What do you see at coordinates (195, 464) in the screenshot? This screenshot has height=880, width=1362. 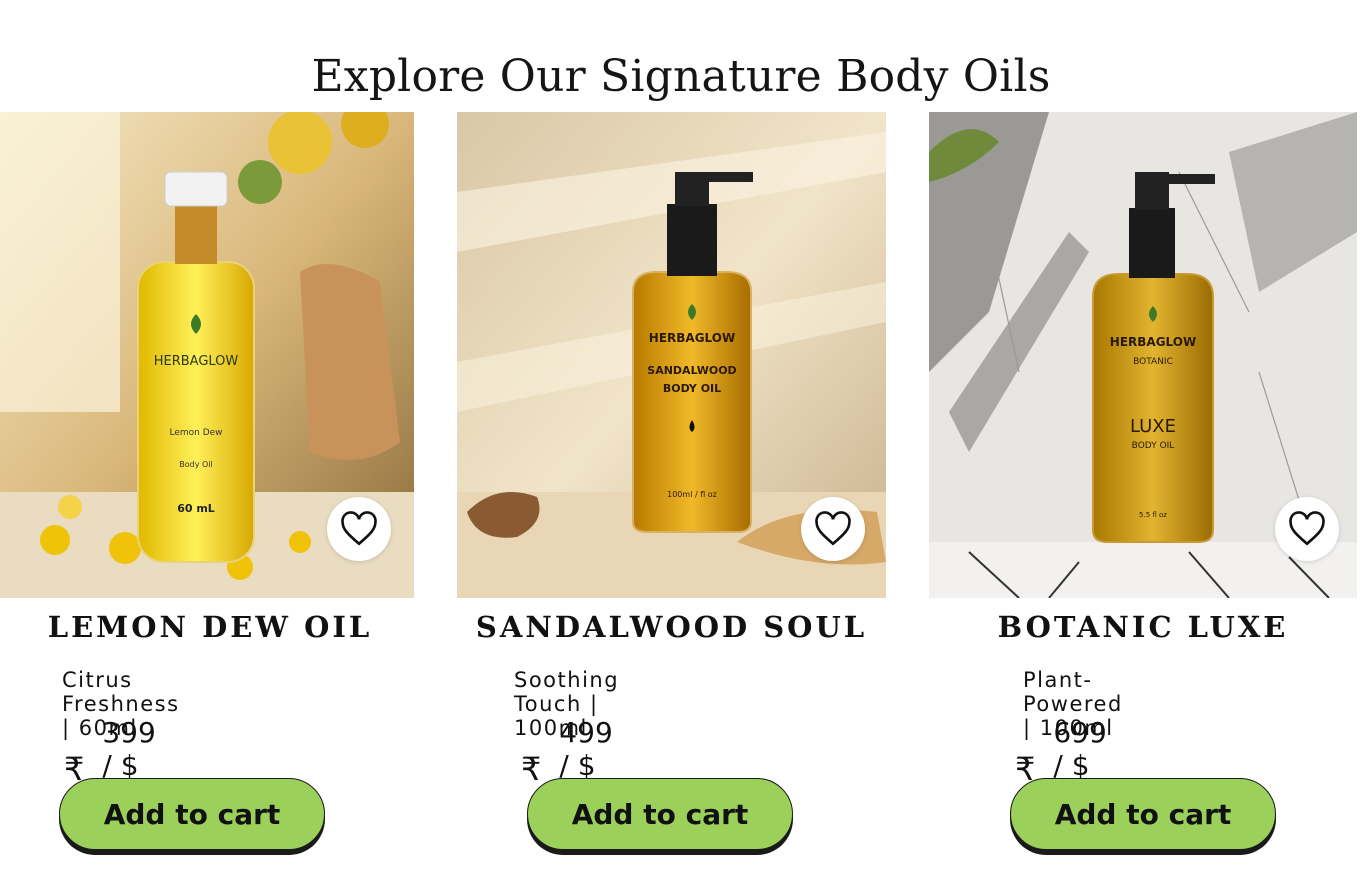 I see `svg-text: Body Oil` at bounding box center [195, 464].